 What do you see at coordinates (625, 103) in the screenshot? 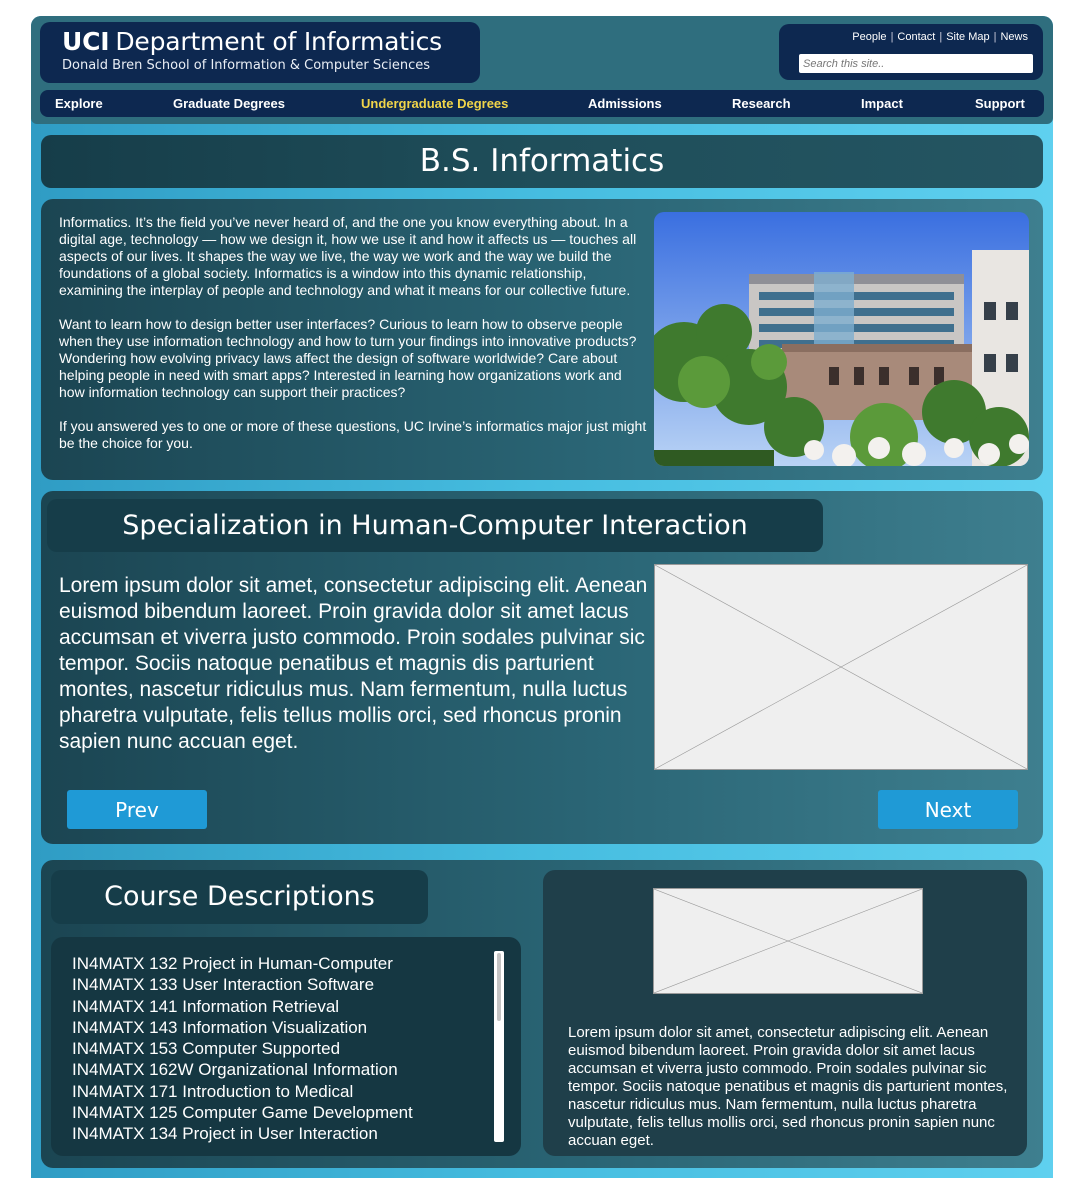
I see `nav-item-admissions: Admissions` at bounding box center [625, 103].